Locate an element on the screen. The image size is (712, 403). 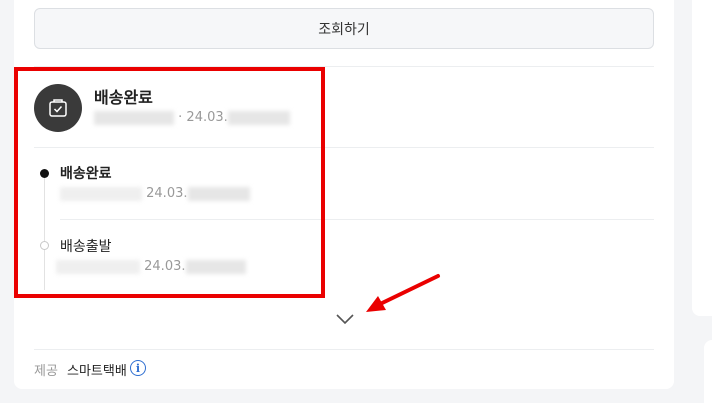
chevron-down-icon is located at coordinates (345, 319).